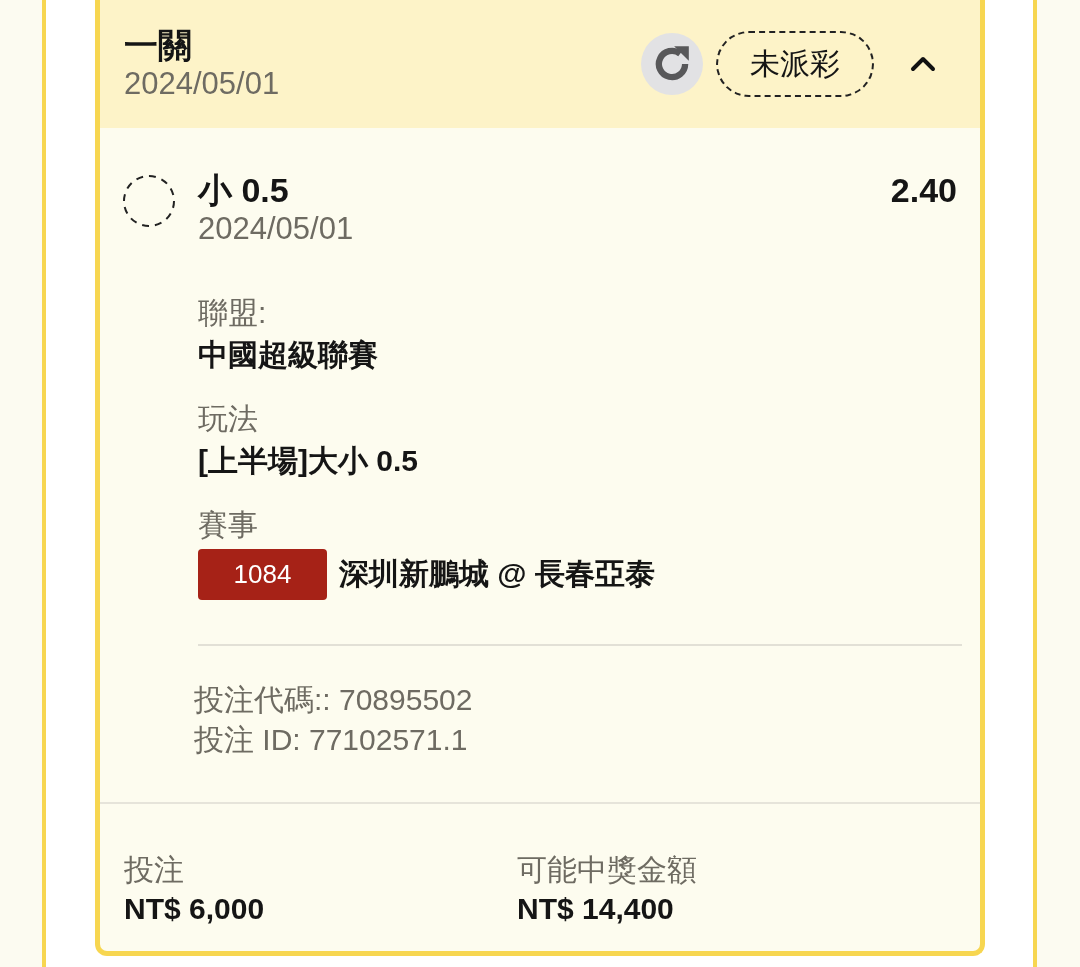 The height and width of the screenshot is (967, 1080). What do you see at coordinates (149, 201) in the screenshot?
I see `dashed-circle-icon` at bounding box center [149, 201].